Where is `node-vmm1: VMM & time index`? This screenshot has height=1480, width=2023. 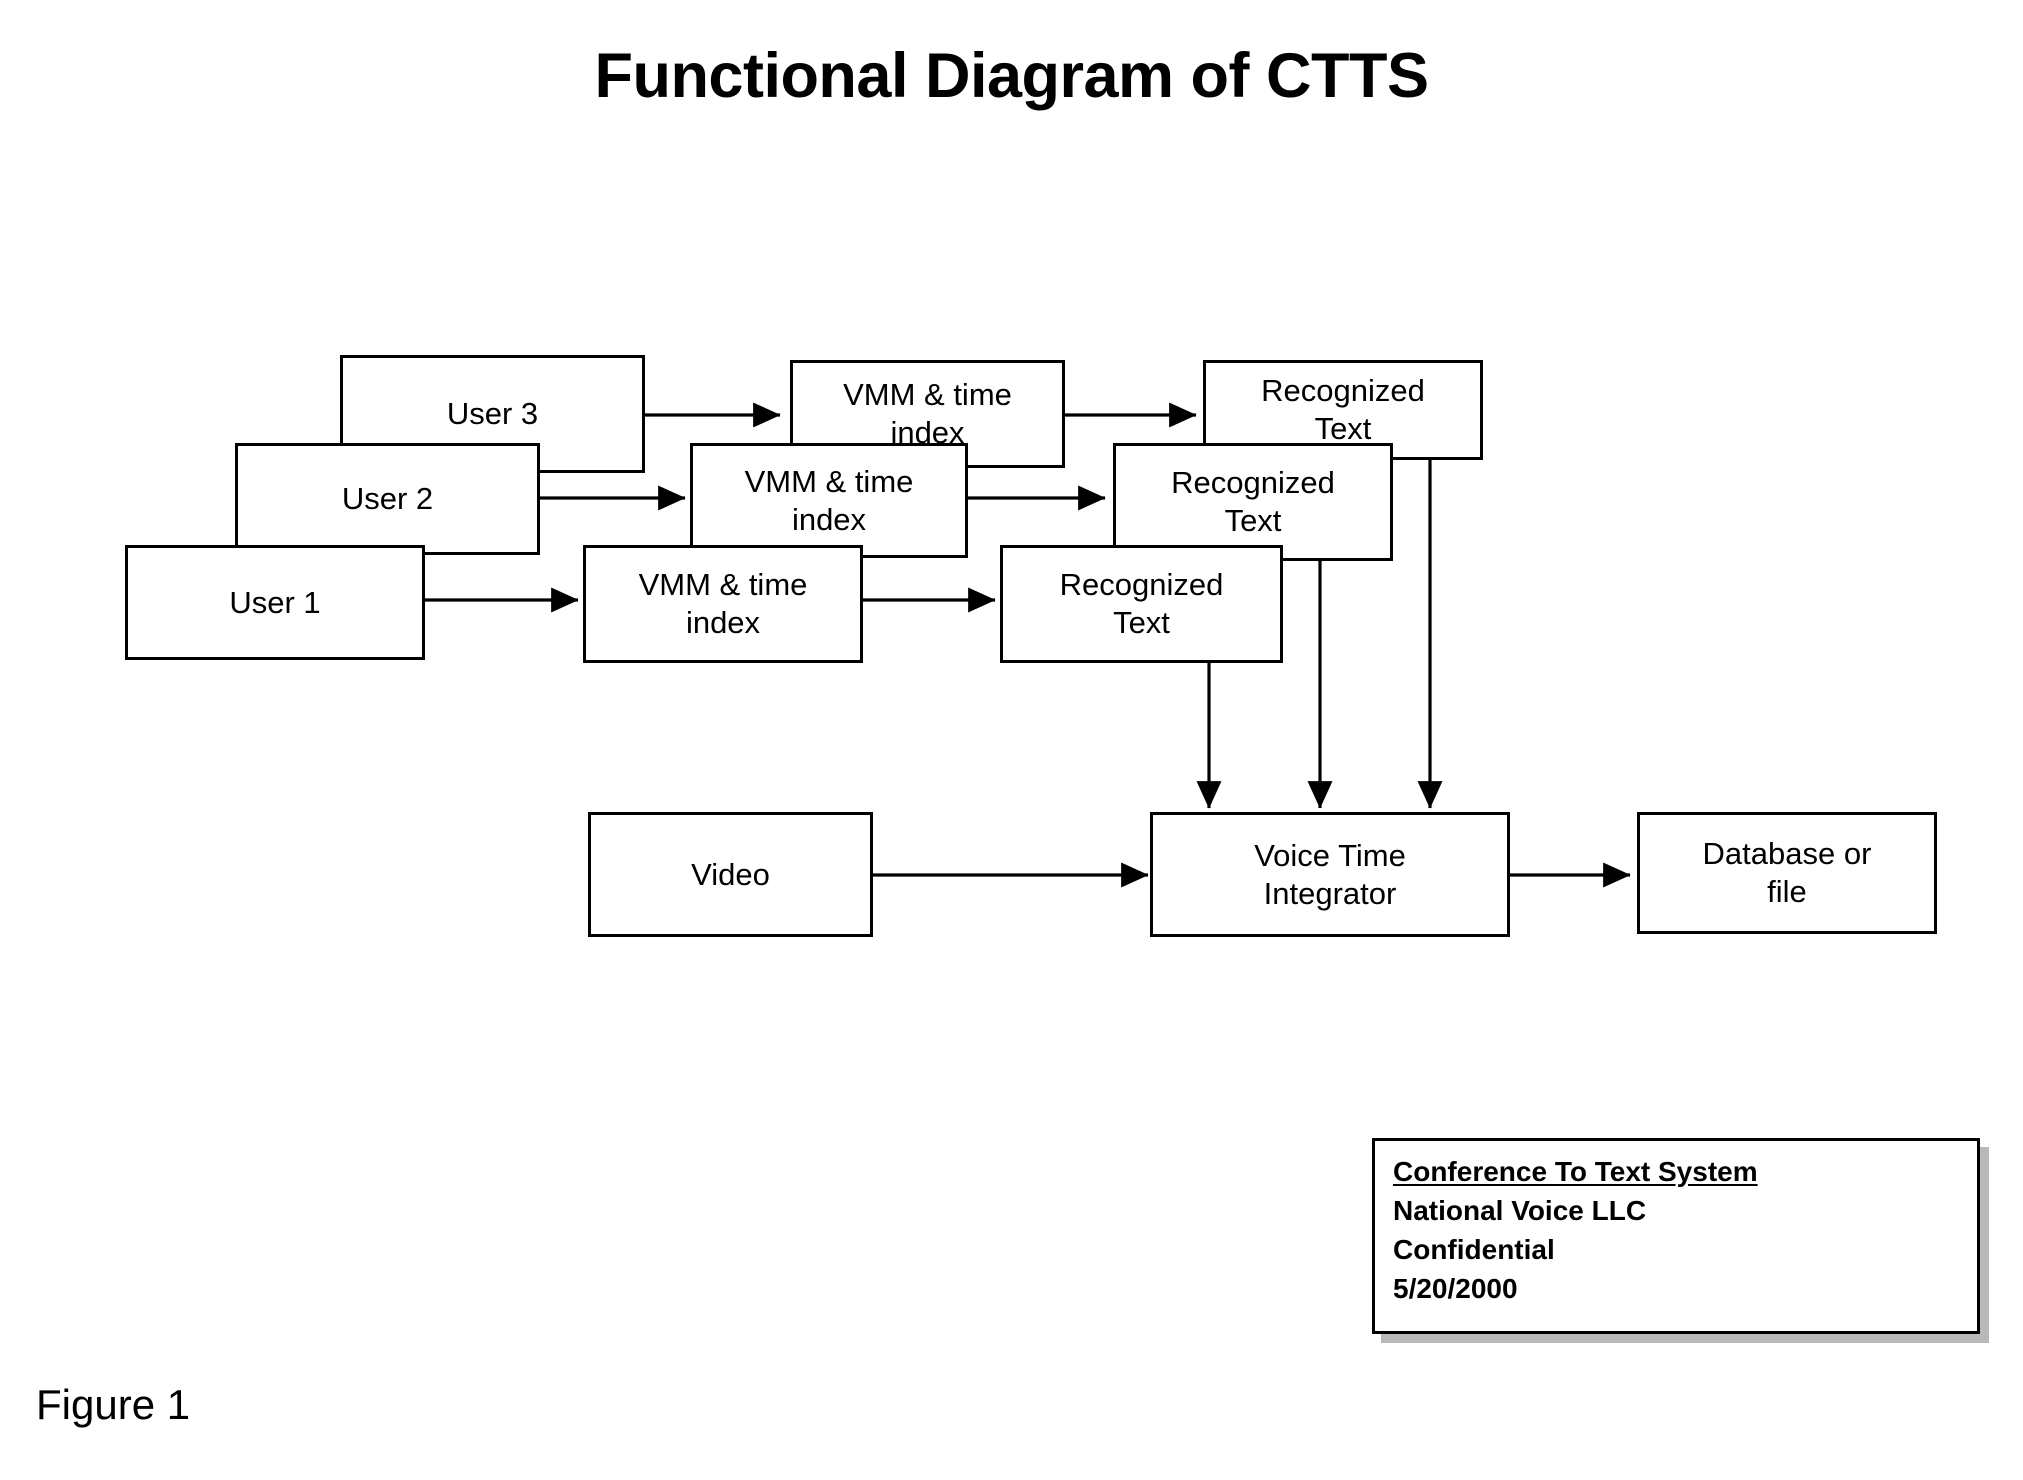 node-vmm1: VMM & time index is located at coordinates (723, 604).